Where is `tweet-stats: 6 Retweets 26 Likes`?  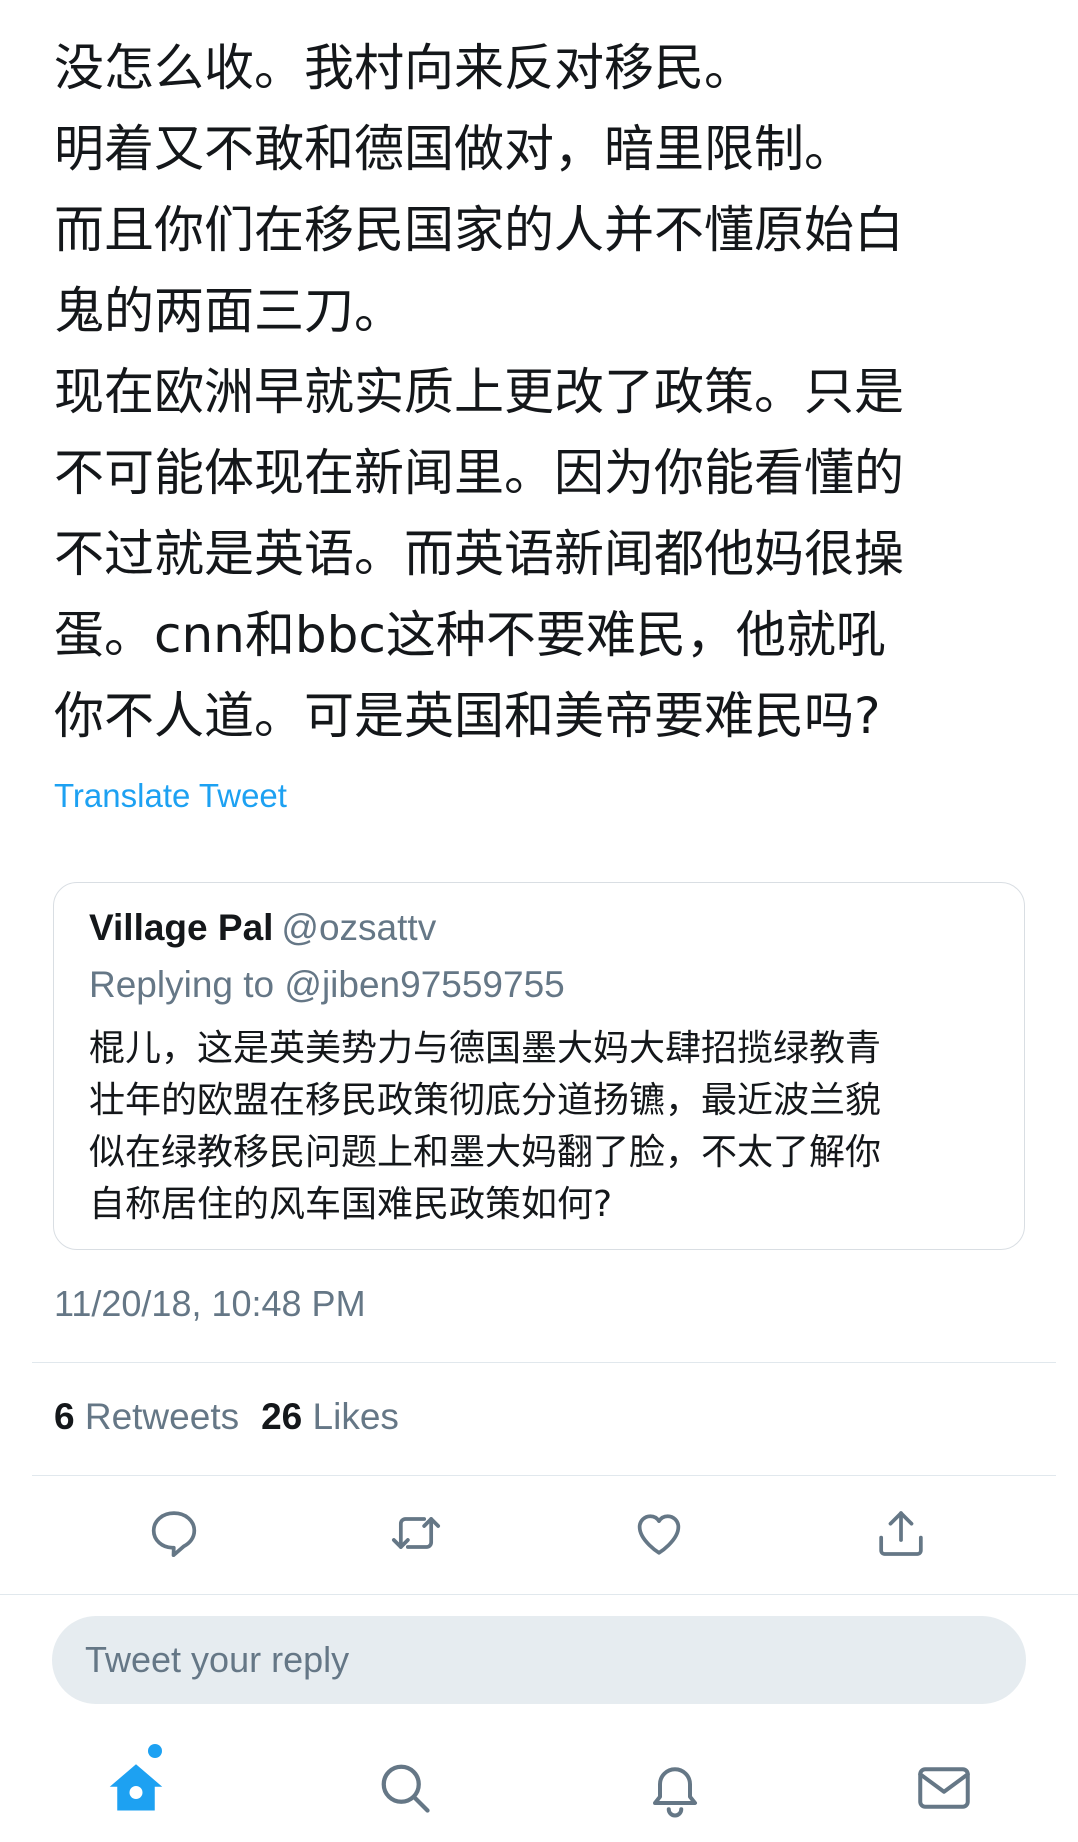 tweet-stats: 6 Retweets 26 Likes is located at coordinates (226, 1417).